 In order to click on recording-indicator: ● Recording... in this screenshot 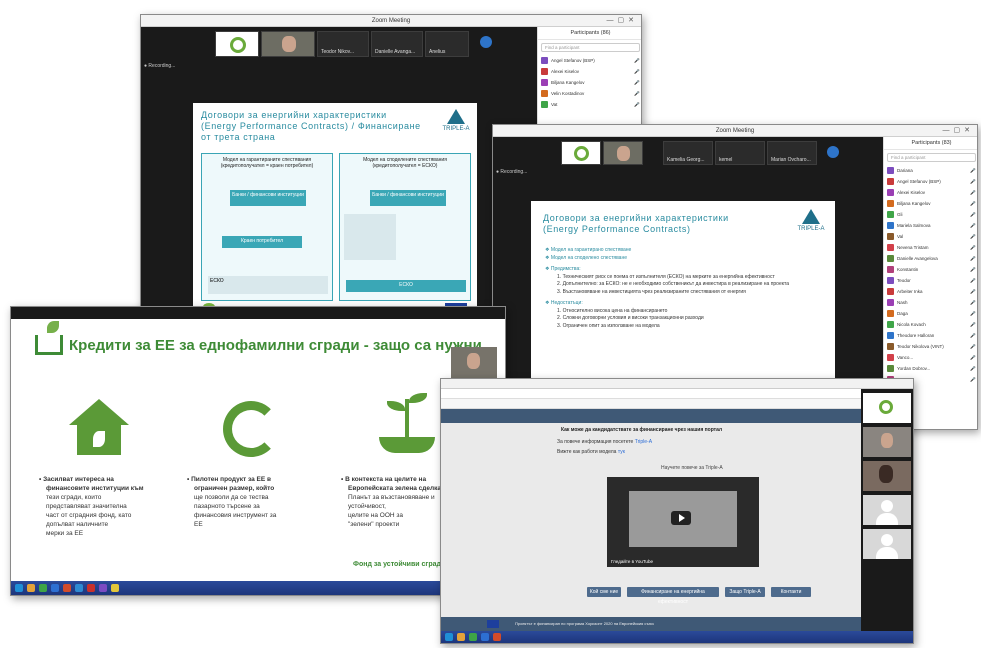, I will do `click(160, 66)`.